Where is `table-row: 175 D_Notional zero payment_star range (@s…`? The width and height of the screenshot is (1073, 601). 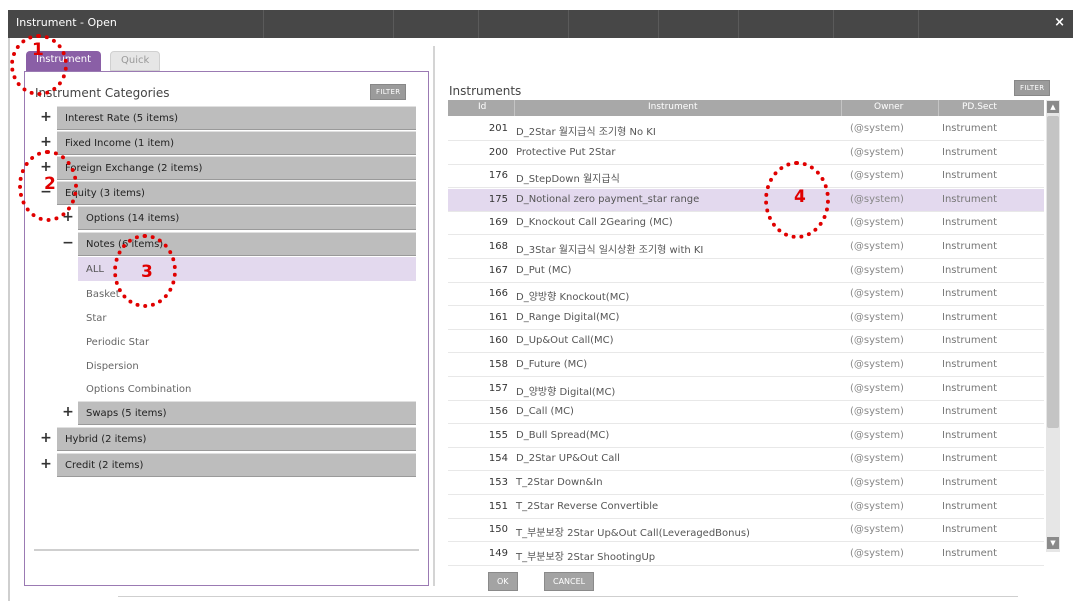 table-row: 175 D_Notional zero payment_star range (@s… is located at coordinates (746, 200).